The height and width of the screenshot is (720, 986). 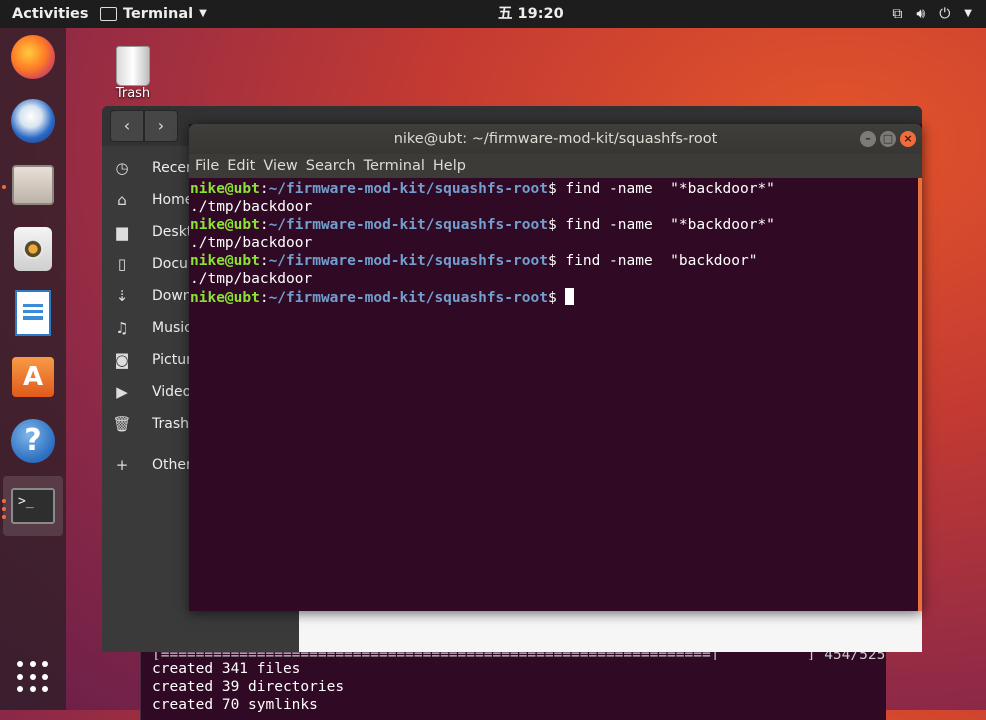 I want to click on chevron-left-icon: ‹, so click(x=127, y=125).